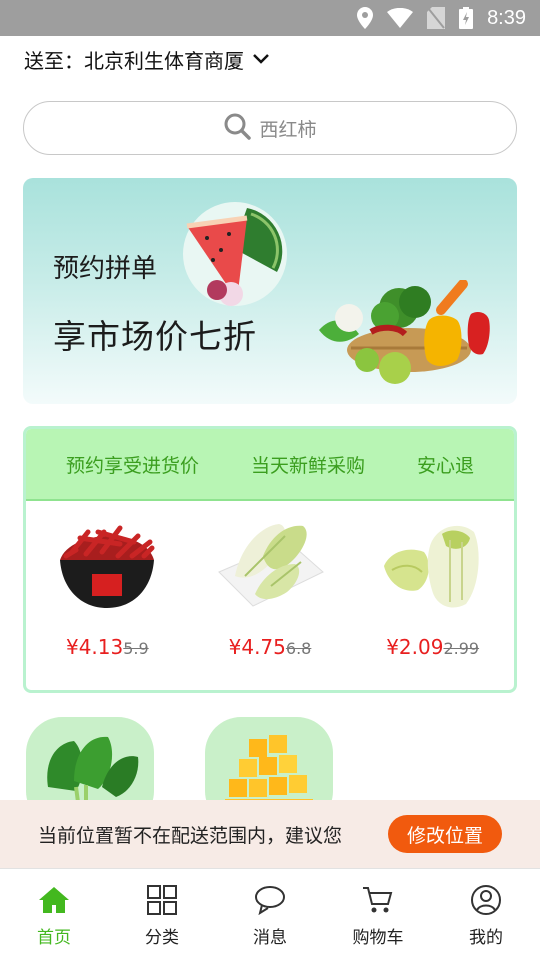  What do you see at coordinates (270, 566) in the screenshot?
I see `baby-cabbage-image` at bounding box center [270, 566].